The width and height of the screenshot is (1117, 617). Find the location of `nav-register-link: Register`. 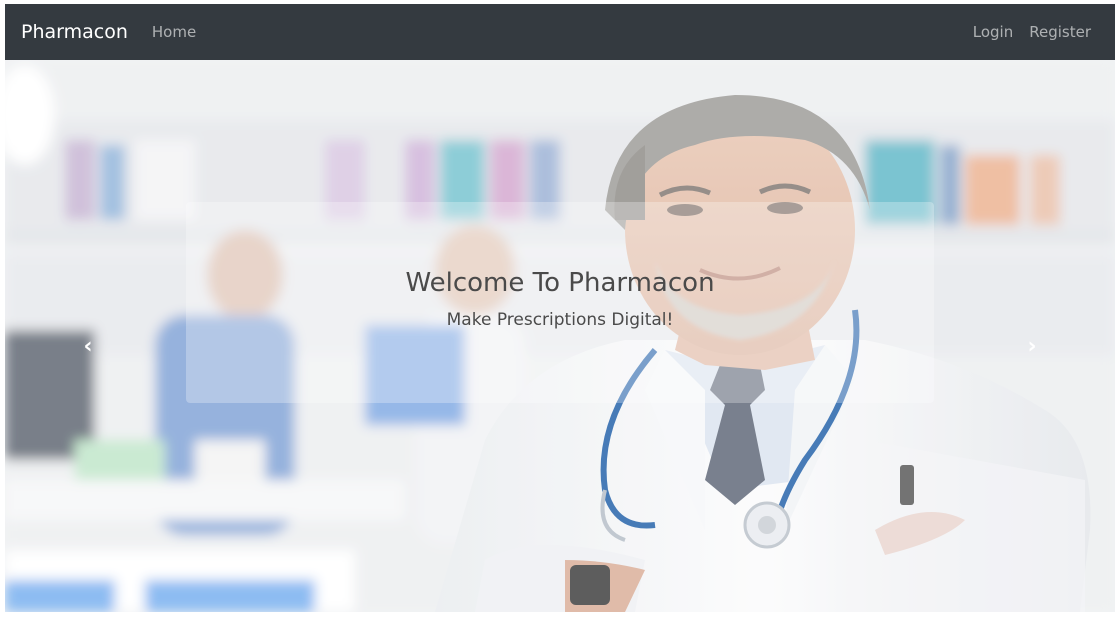

nav-register-link: Register is located at coordinates (1060, 32).